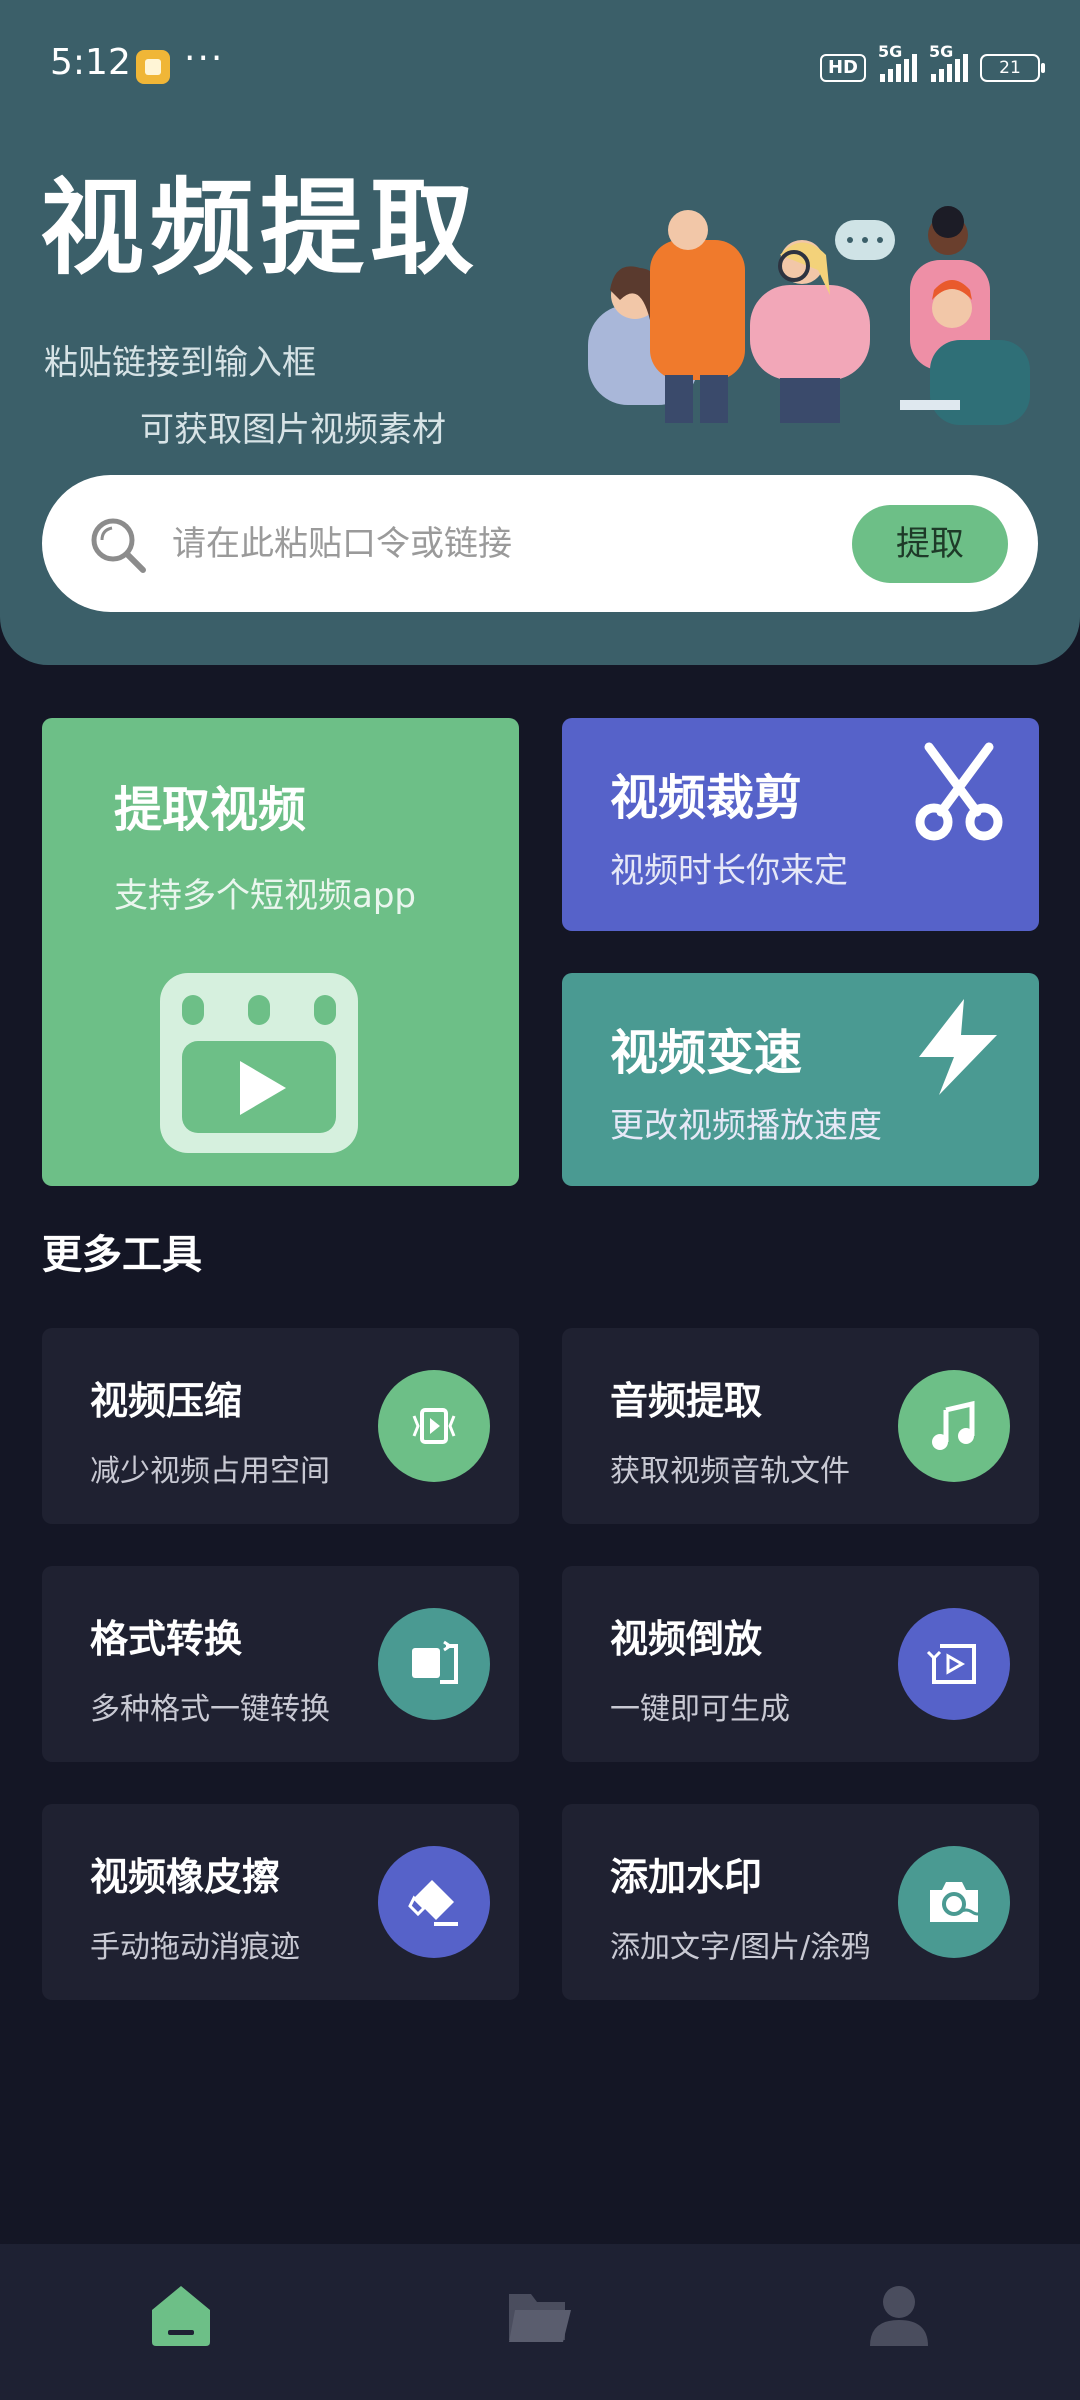 This screenshot has height=2400, width=1080. I want to click on status-bar: 5:12 ··· HD 5G 5G 21, so click(540, 65).